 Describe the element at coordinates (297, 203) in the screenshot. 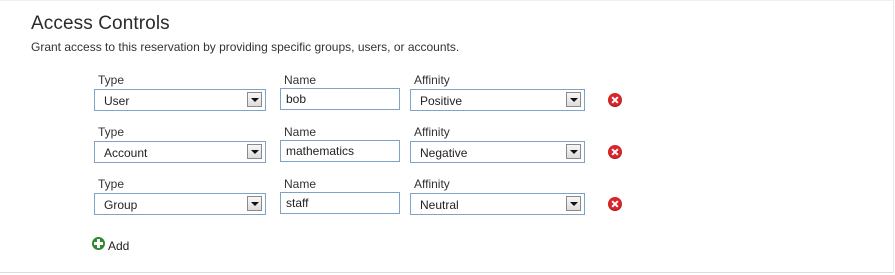

I see `name-input-value: staff` at that location.